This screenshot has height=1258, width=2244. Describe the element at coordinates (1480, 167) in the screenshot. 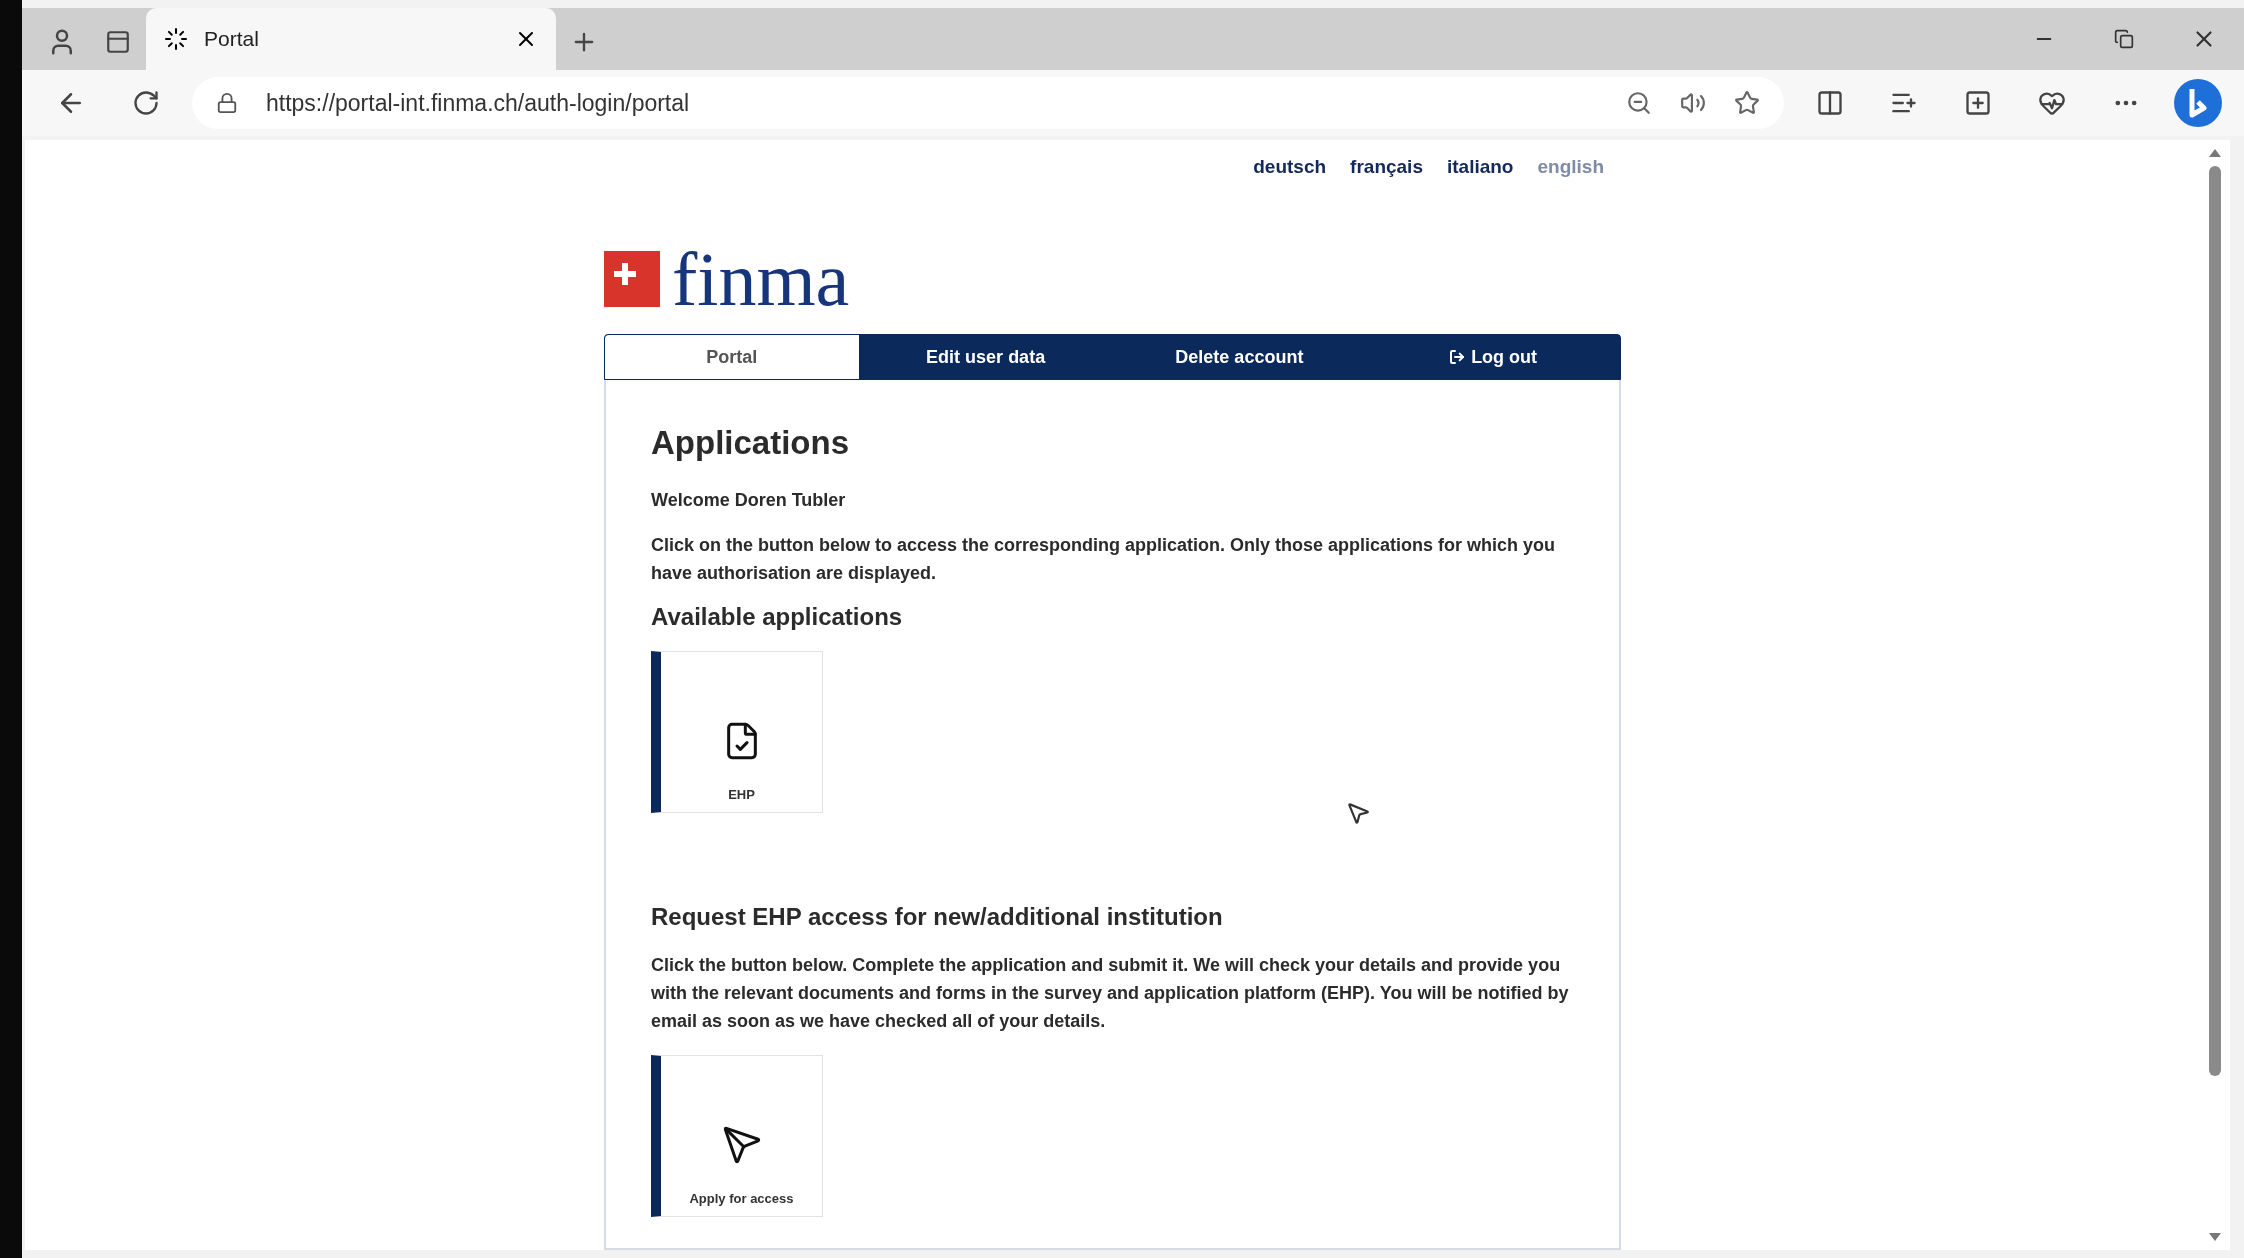

I see `language-link: italiano` at that location.